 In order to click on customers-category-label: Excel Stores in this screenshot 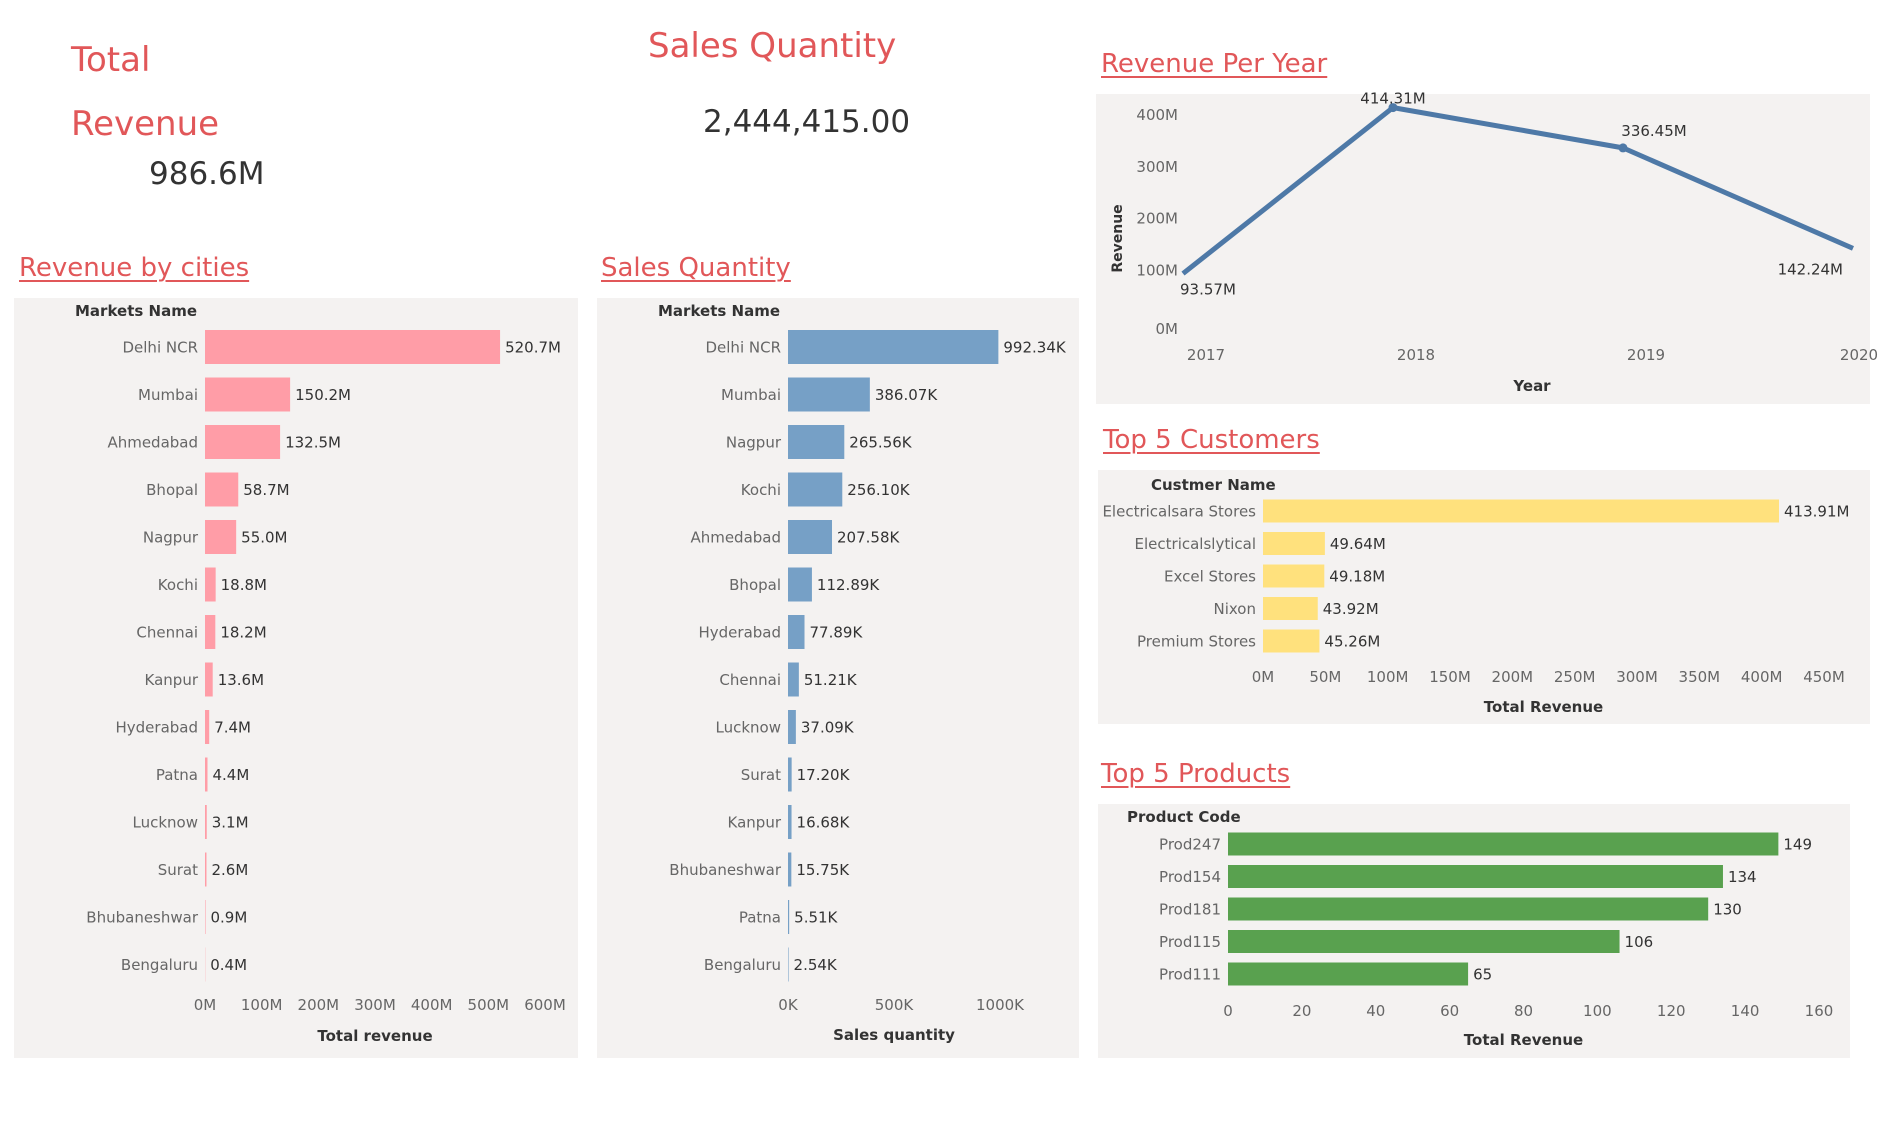, I will do `click(1210, 576)`.